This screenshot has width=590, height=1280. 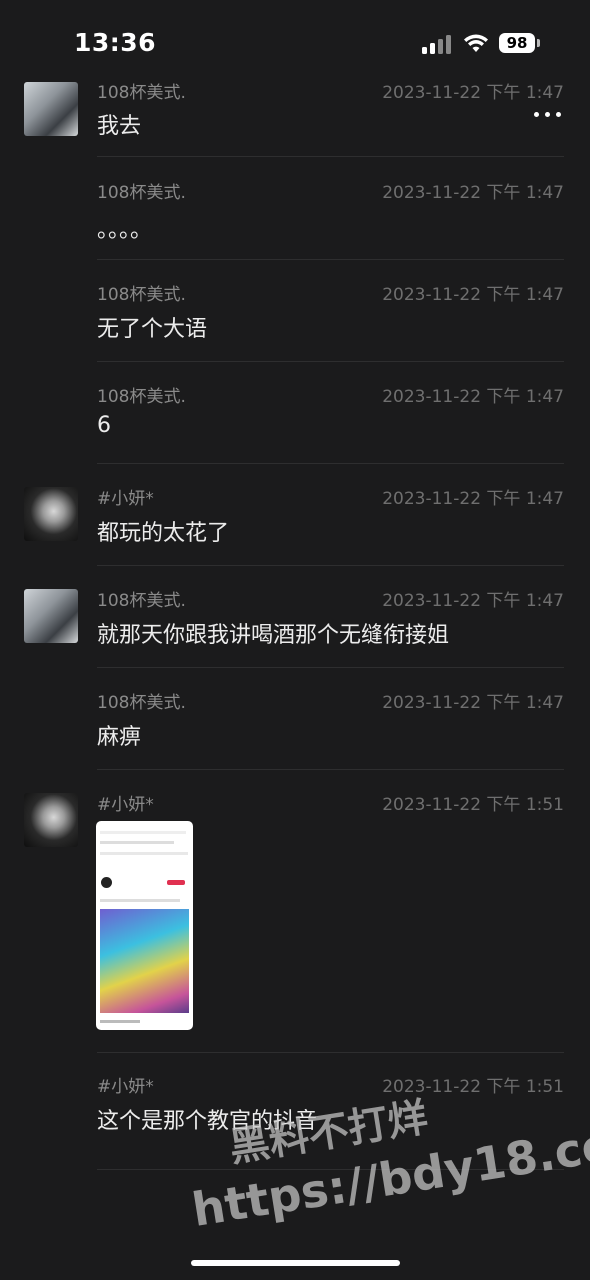 I want to click on battery-icon: 98, so click(x=517, y=43).